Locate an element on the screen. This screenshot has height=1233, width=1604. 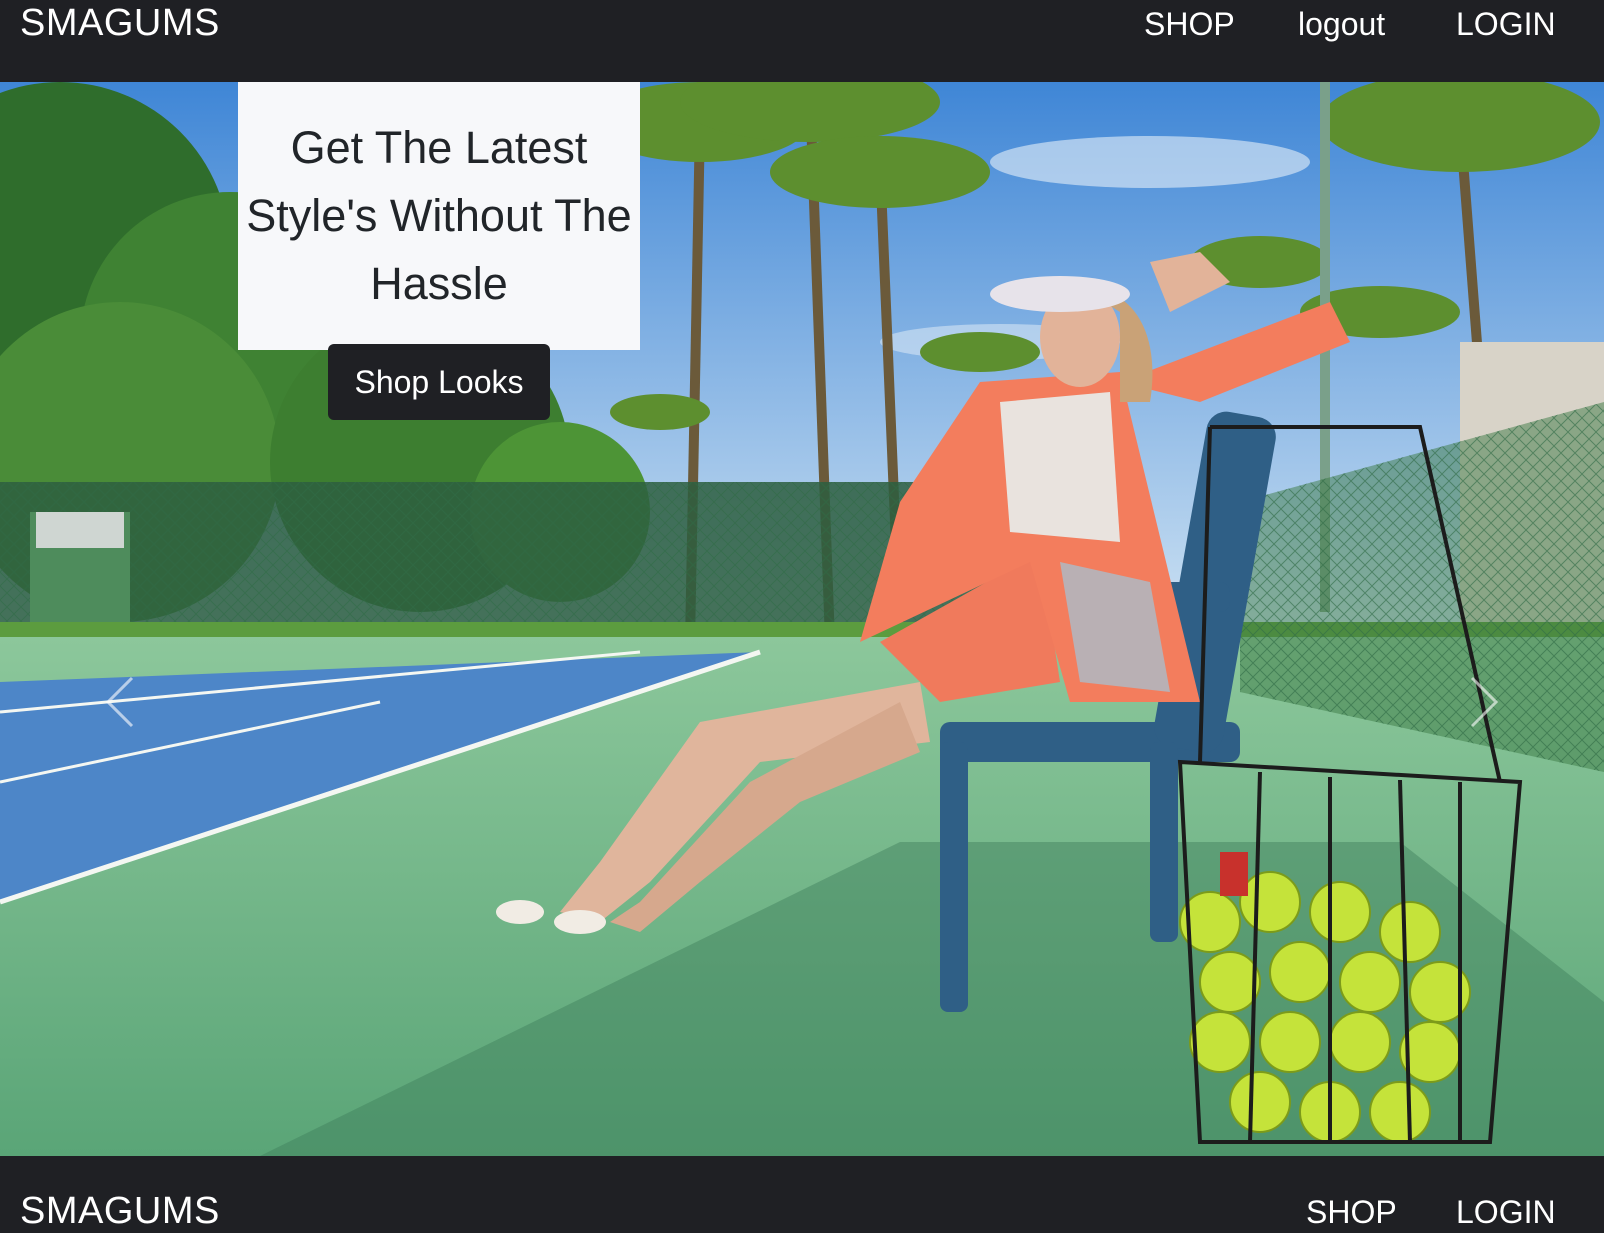
carousel-prev-button is located at coordinates (120, 702).